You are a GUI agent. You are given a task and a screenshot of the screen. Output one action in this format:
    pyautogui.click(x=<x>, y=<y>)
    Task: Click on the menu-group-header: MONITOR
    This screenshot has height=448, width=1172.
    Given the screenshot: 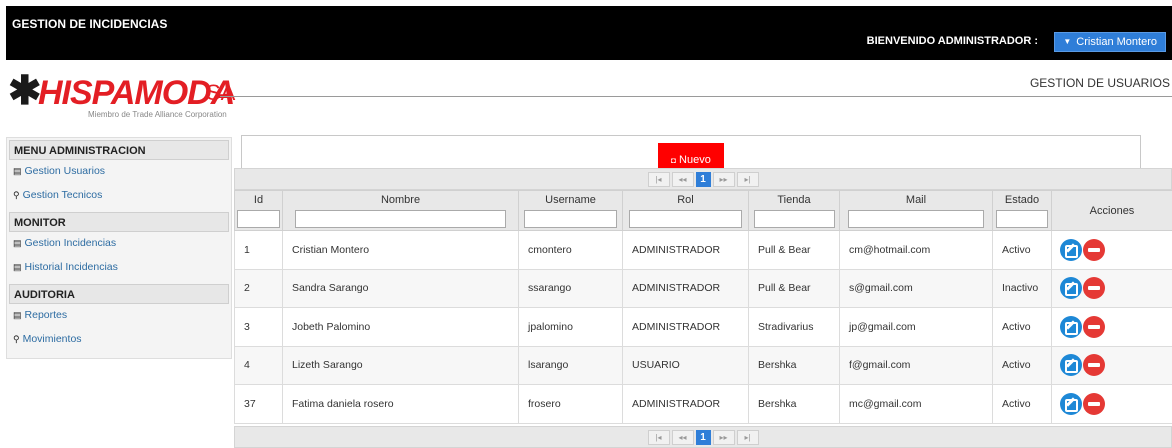 What is the action you would take?
    pyautogui.click(x=119, y=222)
    